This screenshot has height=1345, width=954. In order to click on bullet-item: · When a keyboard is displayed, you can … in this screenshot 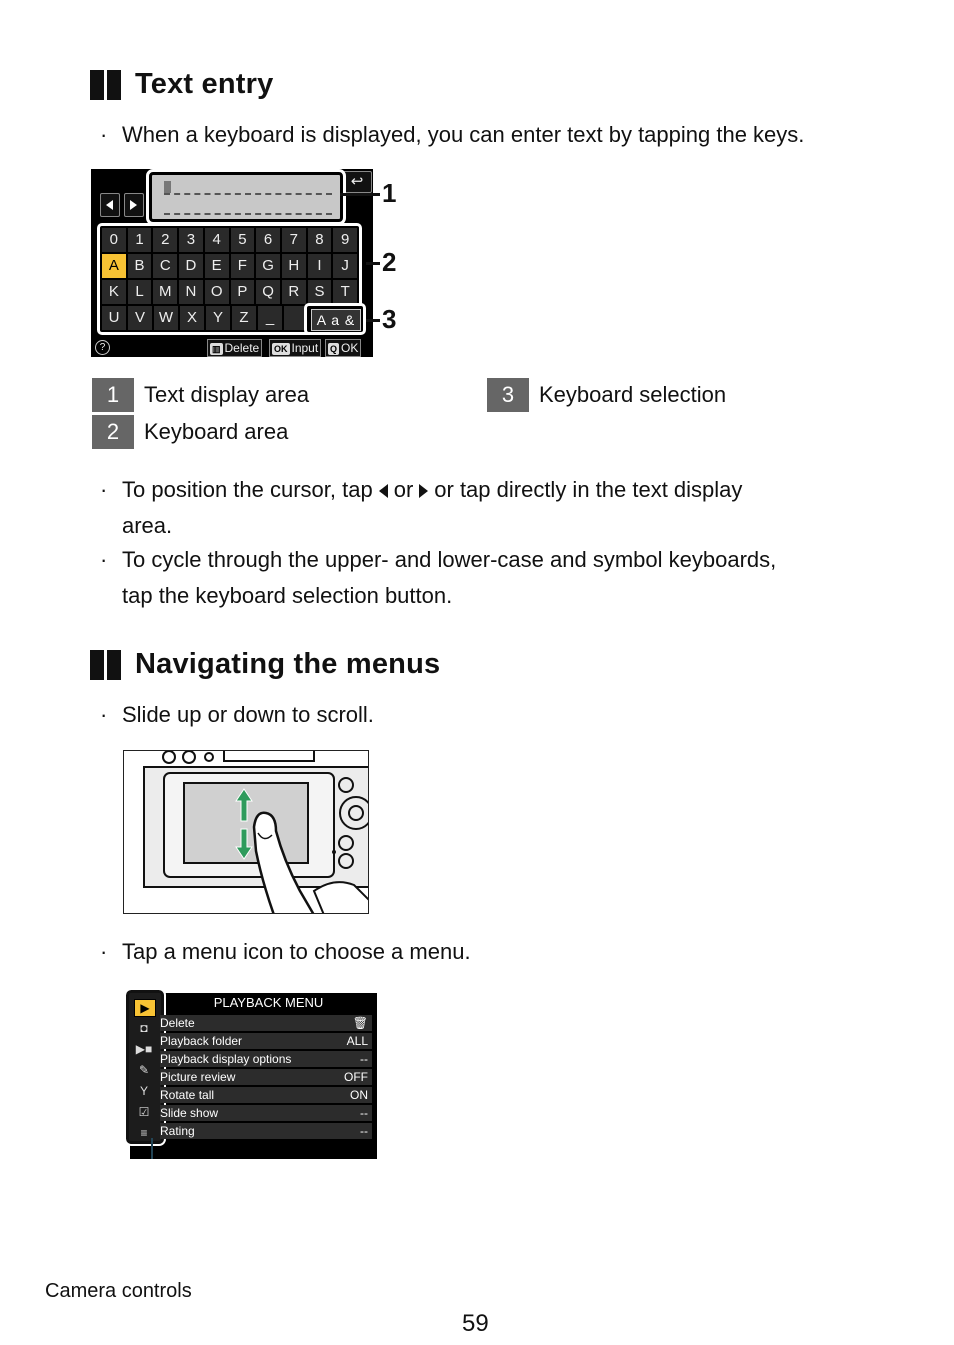, I will do `click(452, 134)`.